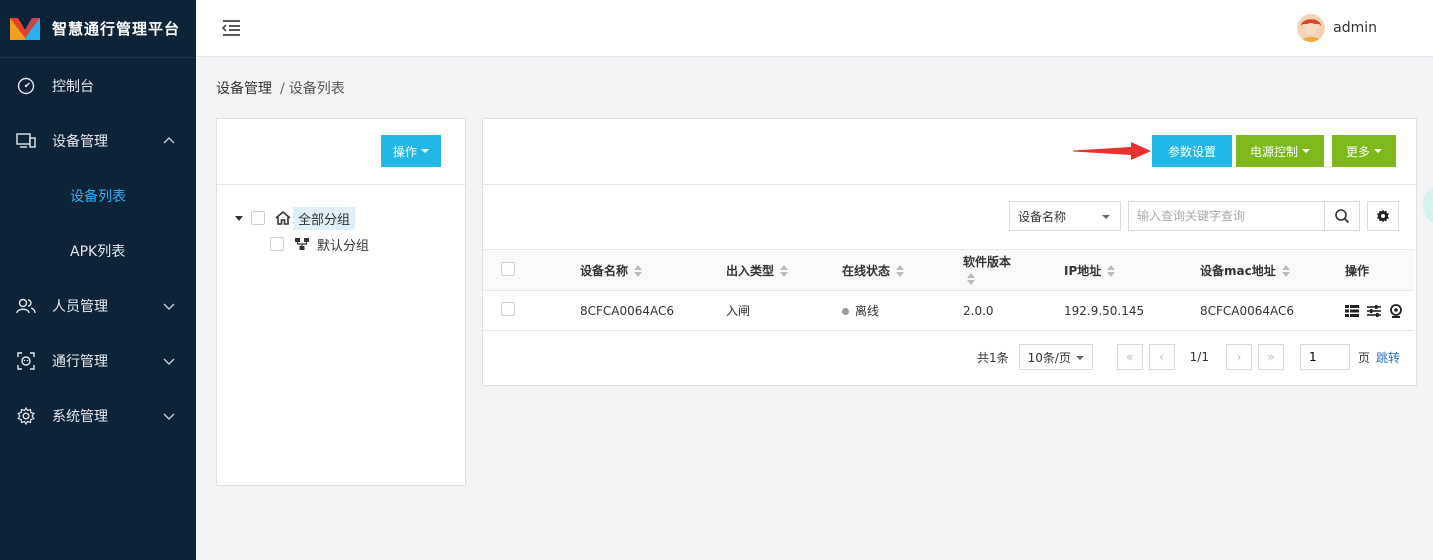  Describe the element at coordinates (653, 270) in the screenshot. I see `col-device-name: 设备名称` at that location.